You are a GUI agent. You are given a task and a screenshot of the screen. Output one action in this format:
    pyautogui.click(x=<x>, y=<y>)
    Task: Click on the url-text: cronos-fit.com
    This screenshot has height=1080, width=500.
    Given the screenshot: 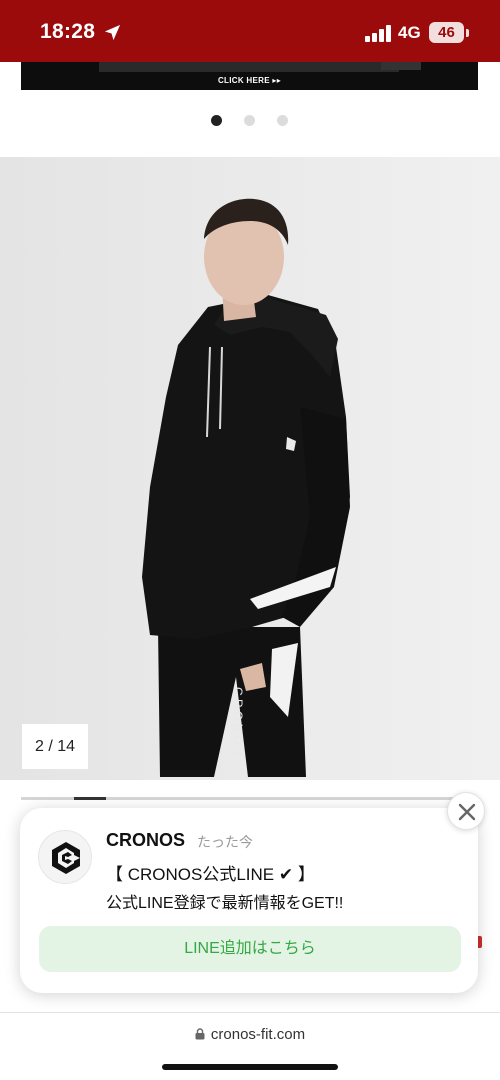 What is the action you would take?
    pyautogui.click(x=258, y=1034)
    